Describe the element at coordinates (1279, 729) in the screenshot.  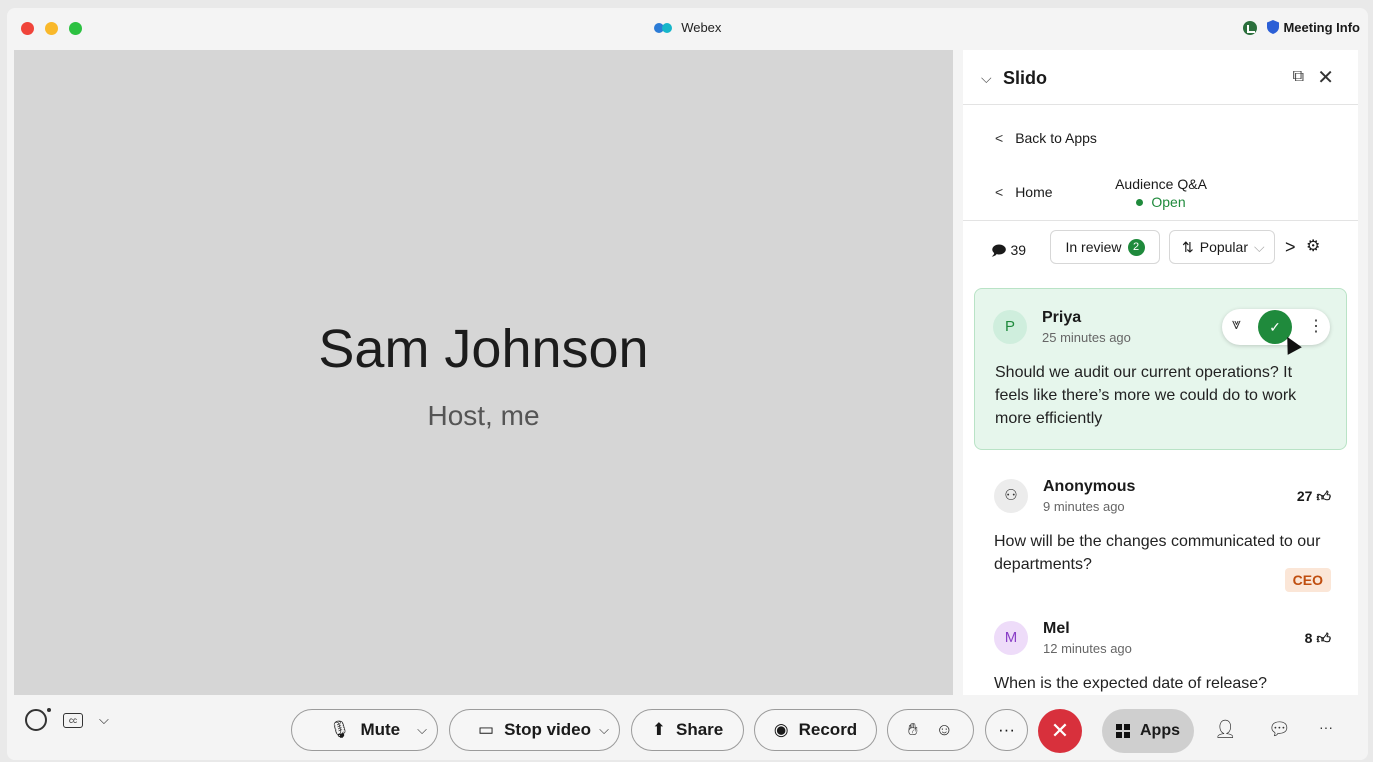
I see `chat-icon: 💬︎` at that location.